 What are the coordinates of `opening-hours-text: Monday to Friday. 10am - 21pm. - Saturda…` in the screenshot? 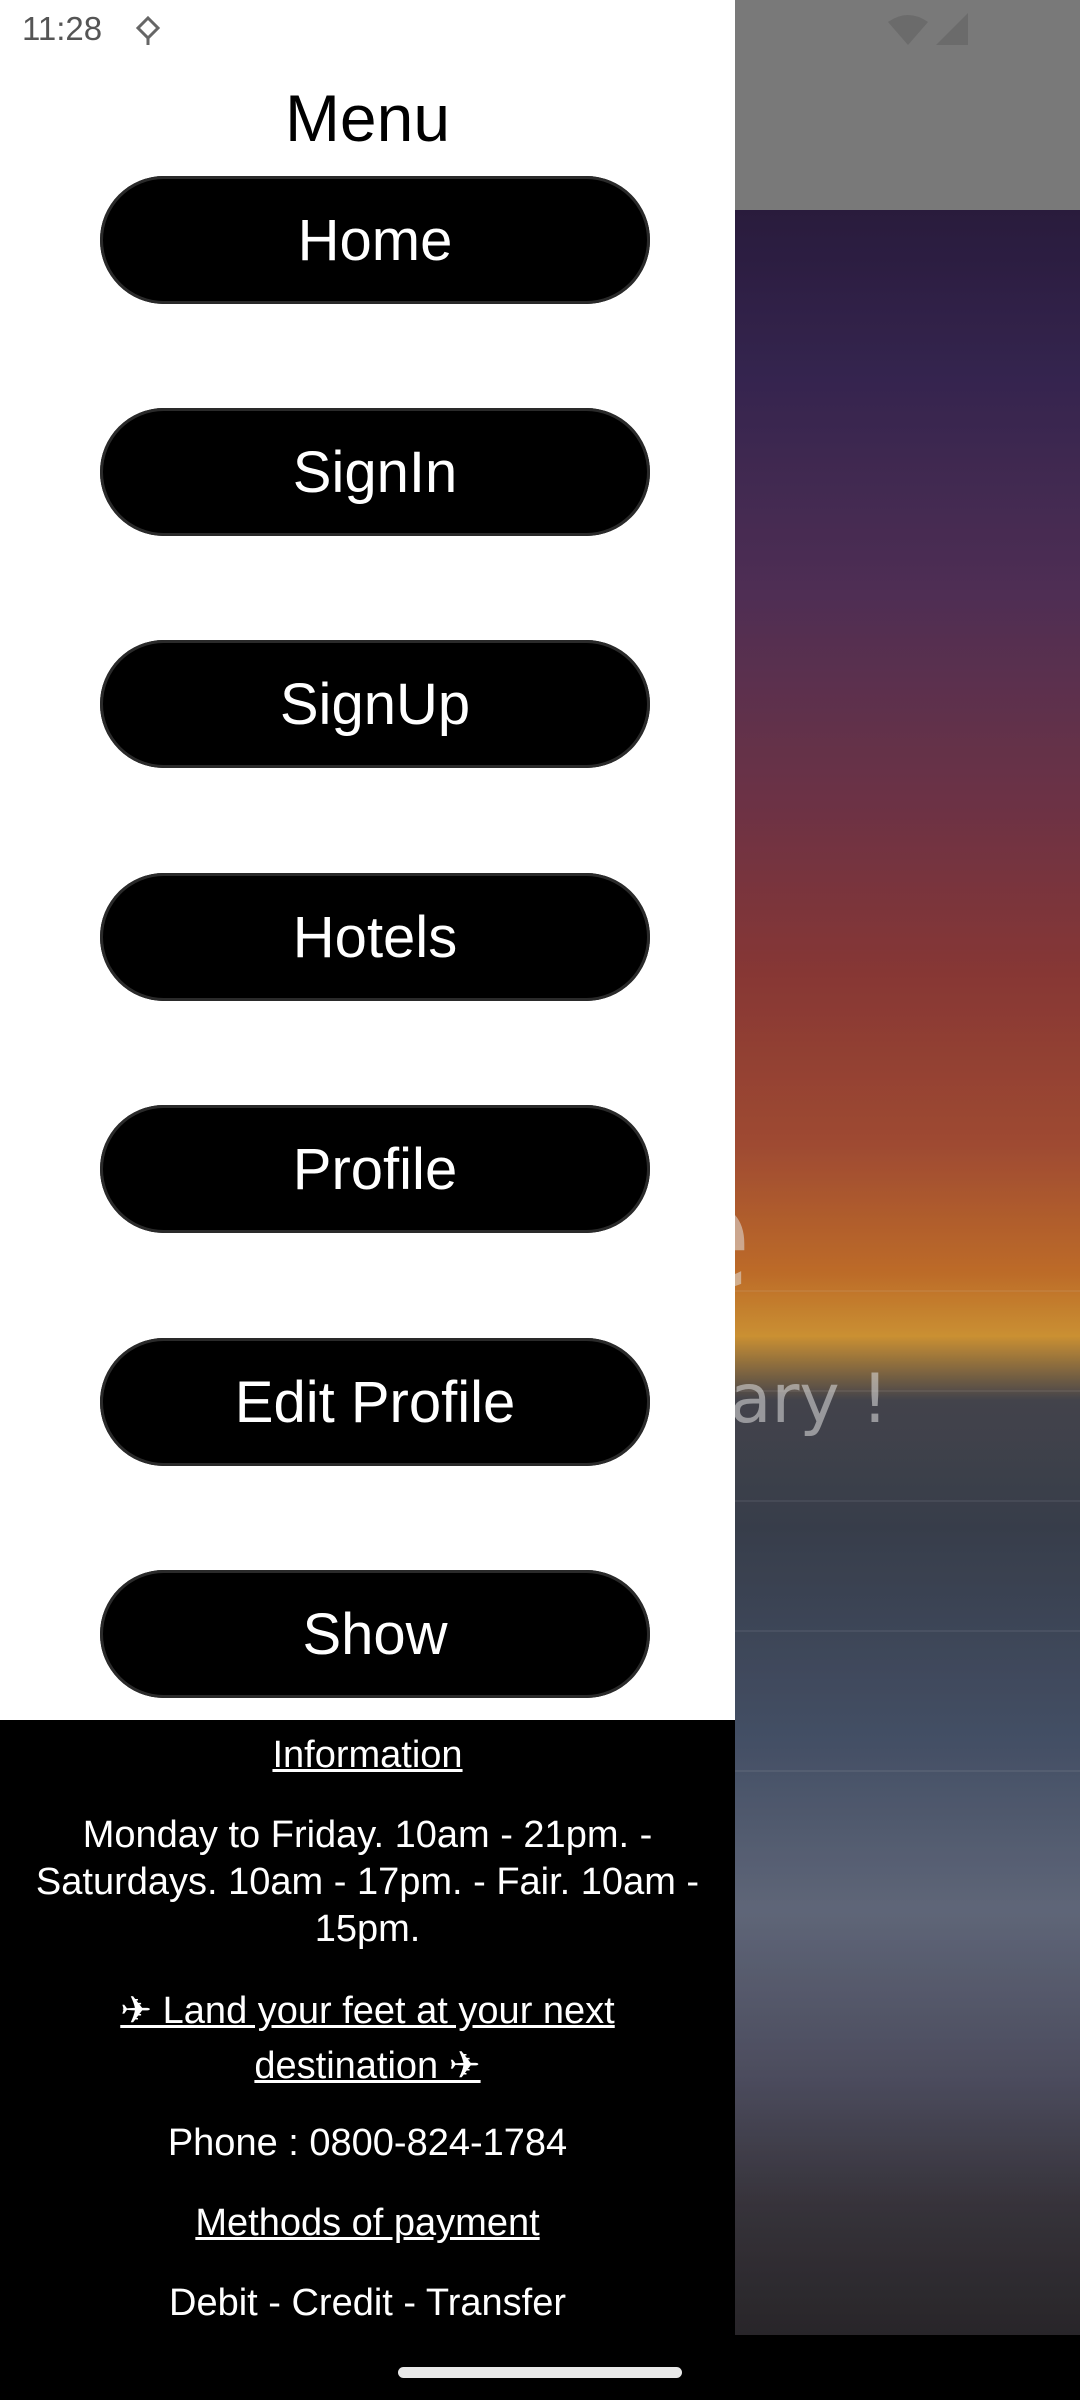 It's located at (367, 1882).